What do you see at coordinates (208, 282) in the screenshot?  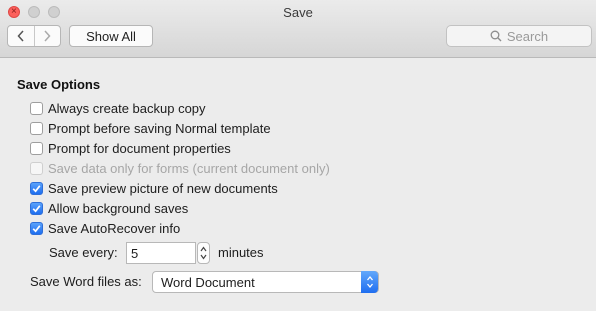 I see `save-format-value: Word Document` at bounding box center [208, 282].